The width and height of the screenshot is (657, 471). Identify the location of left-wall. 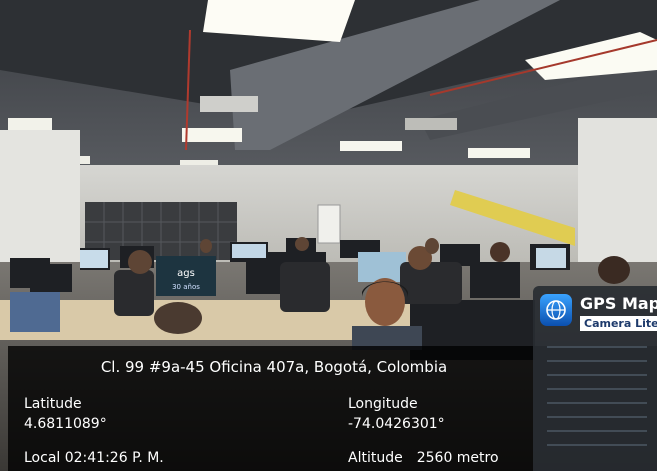
(40, 205).